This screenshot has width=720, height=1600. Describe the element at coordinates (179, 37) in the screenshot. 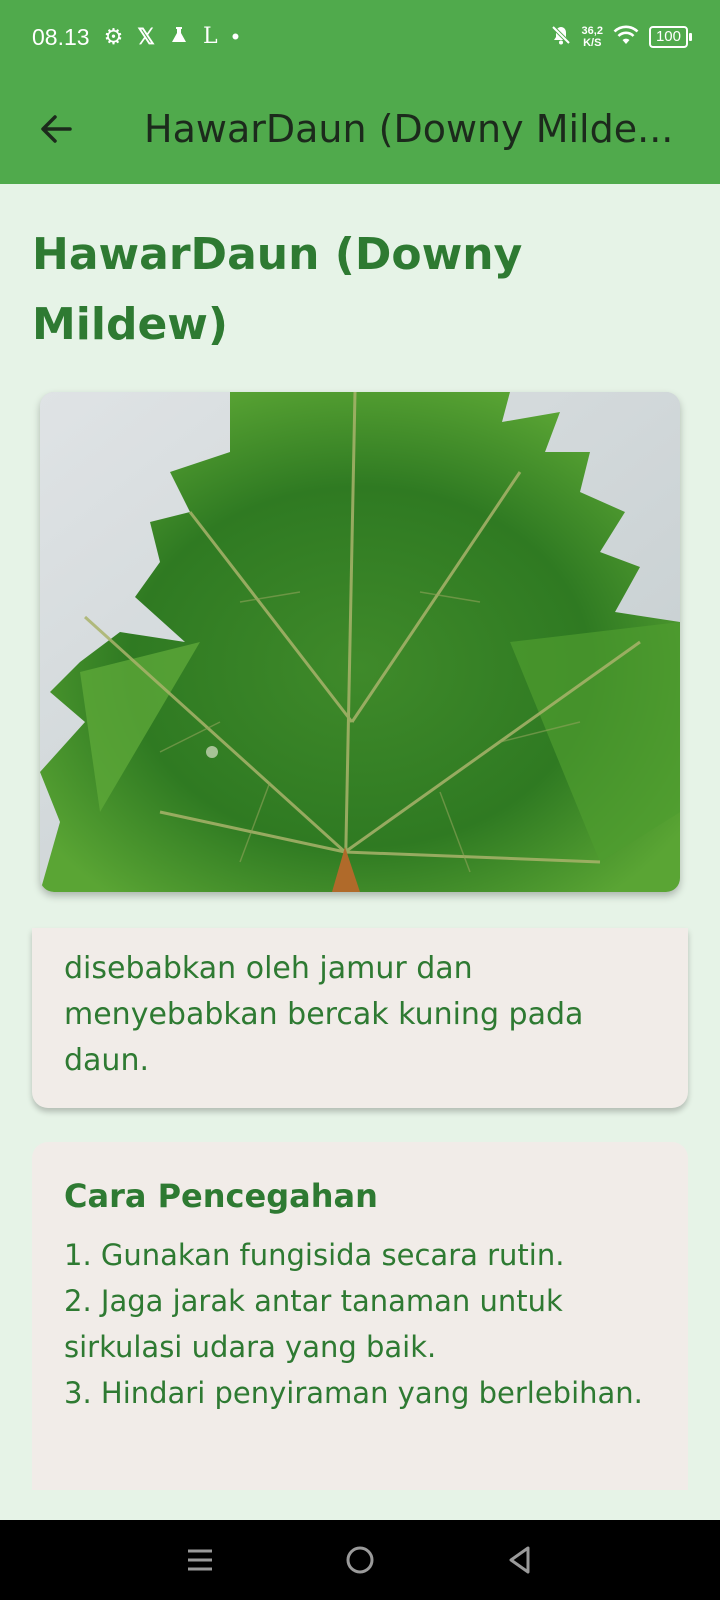

I see `flask-icon` at that location.